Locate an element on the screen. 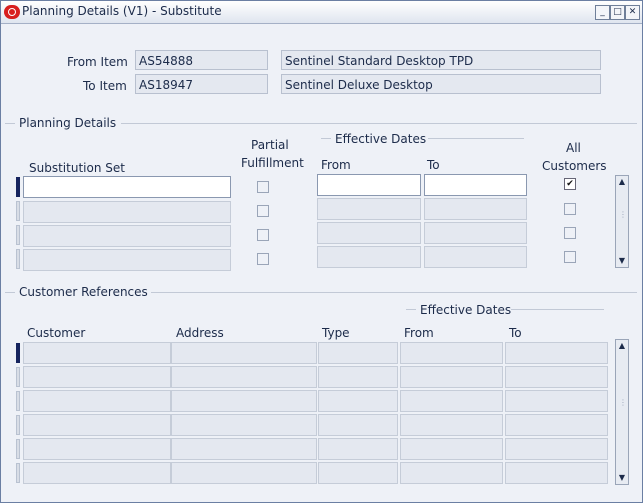 The image size is (643, 503). oracle-logo-icon is located at coordinates (12, 12).